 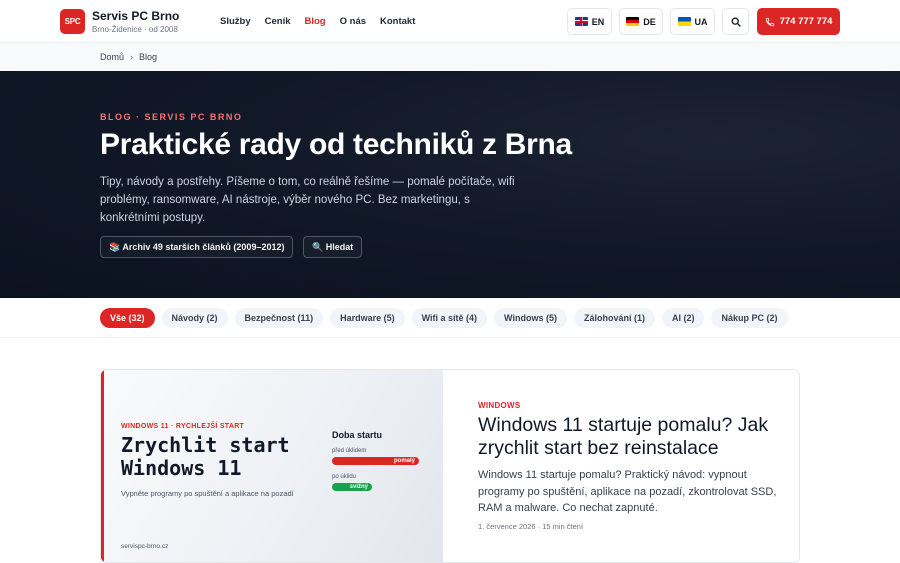 What do you see at coordinates (135, 29) in the screenshot?
I see `brand-subtitle: Brno-Židenice · od 2008` at bounding box center [135, 29].